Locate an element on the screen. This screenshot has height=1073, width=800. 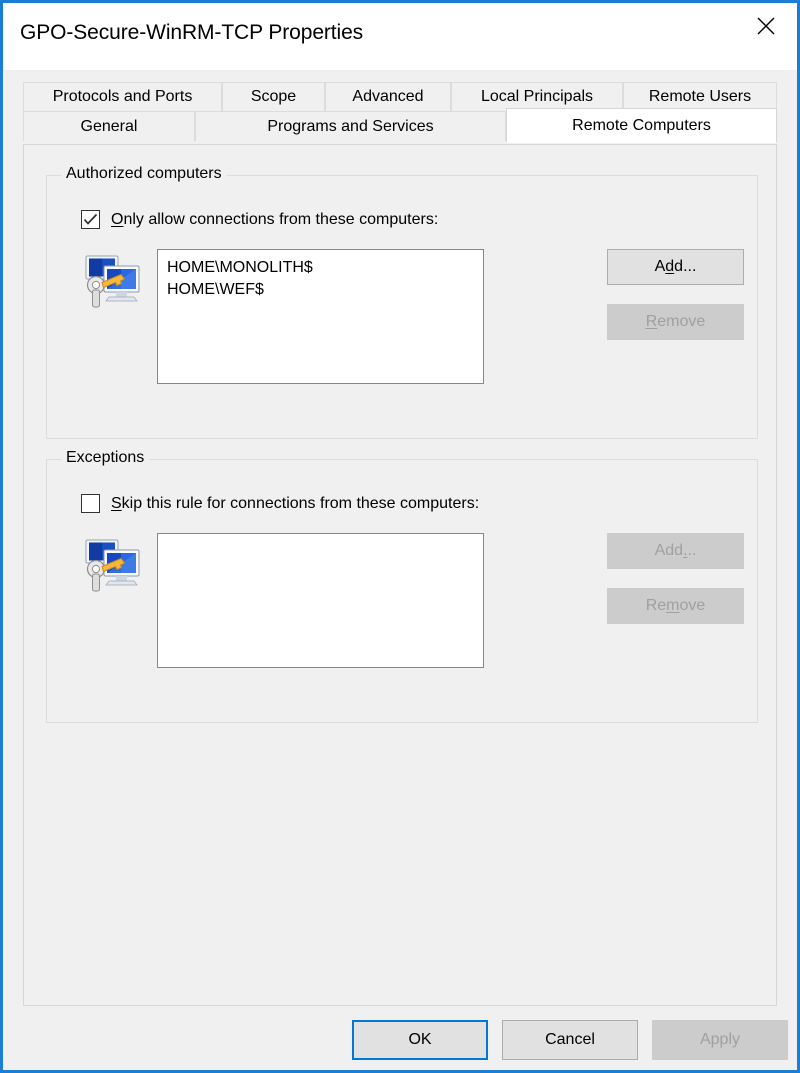
tab-general: General is located at coordinates (109, 126).